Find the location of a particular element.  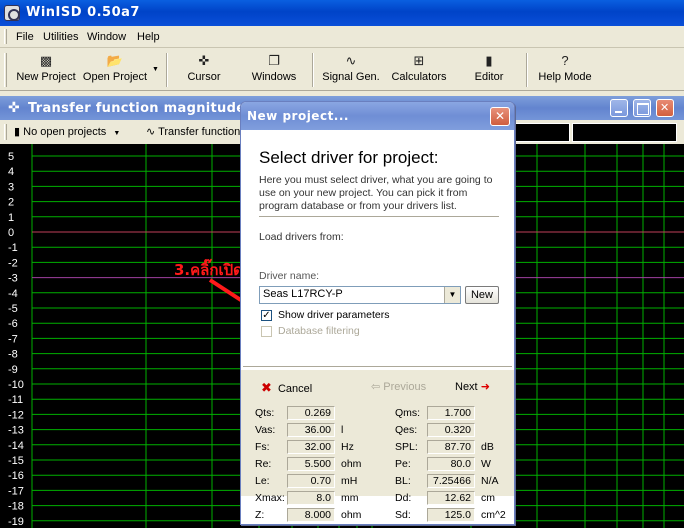

param-unit: cm^2 is located at coordinates (493, 515).